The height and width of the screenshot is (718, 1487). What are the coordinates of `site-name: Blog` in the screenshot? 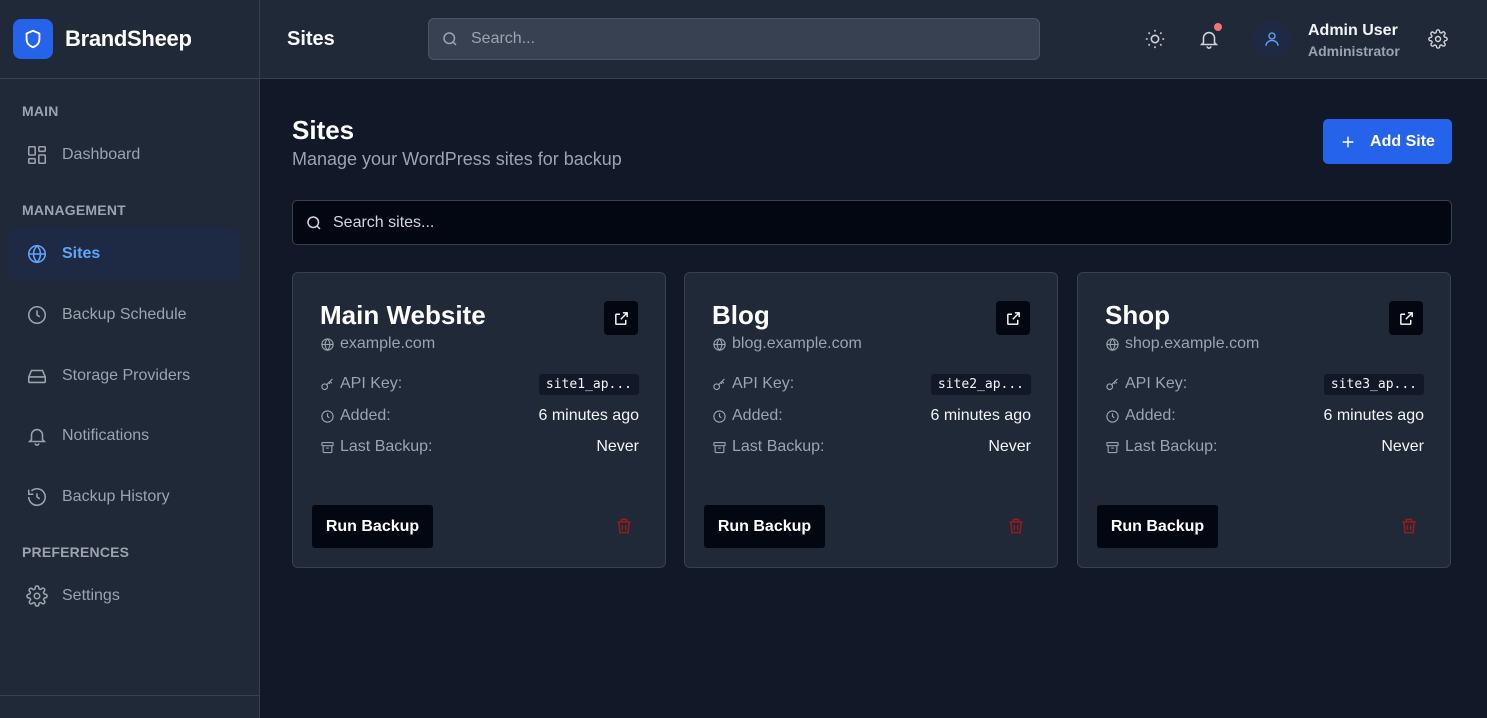 It's located at (741, 315).